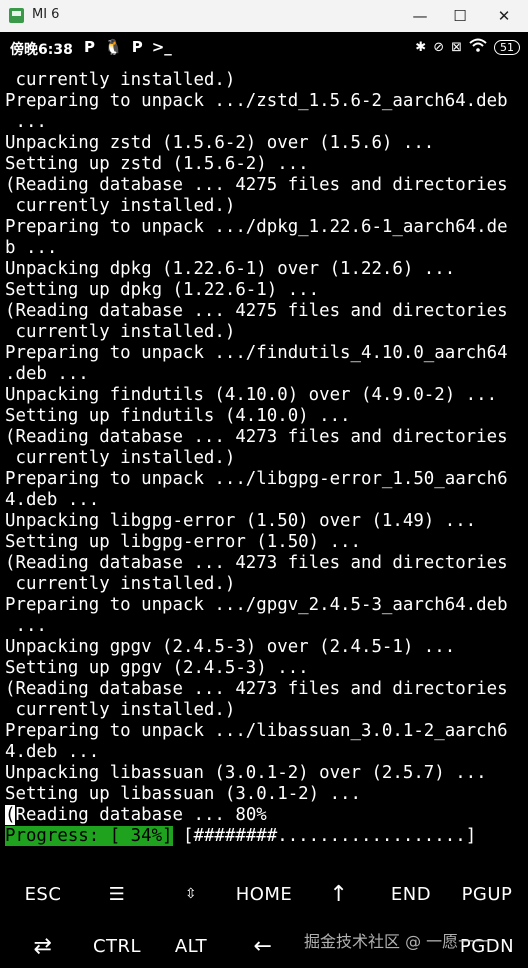 This screenshot has width=528, height=968. What do you see at coordinates (46, 14) in the screenshot?
I see `window-title: MI 6` at bounding box center [46, 14].